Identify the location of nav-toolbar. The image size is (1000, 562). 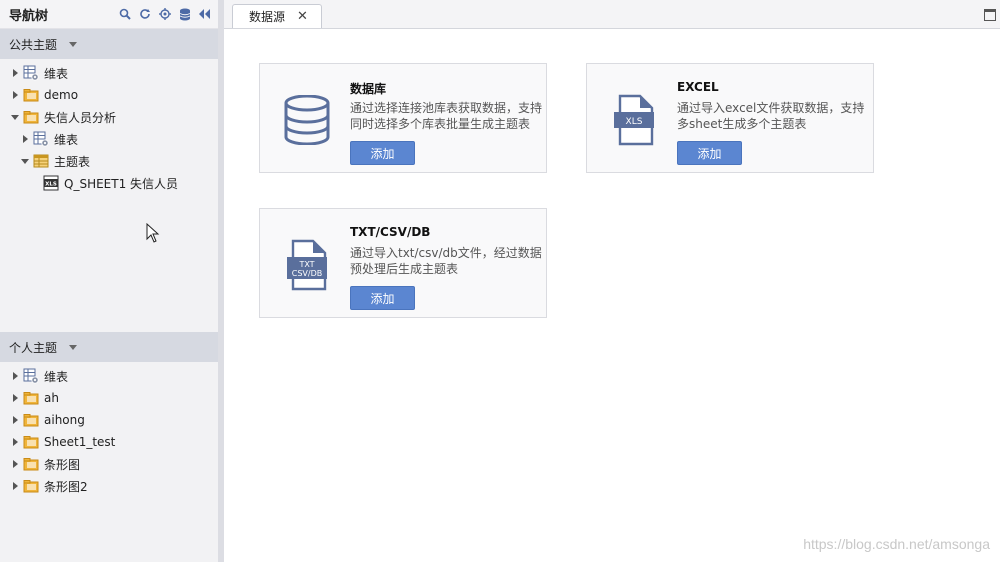
(165, 14).